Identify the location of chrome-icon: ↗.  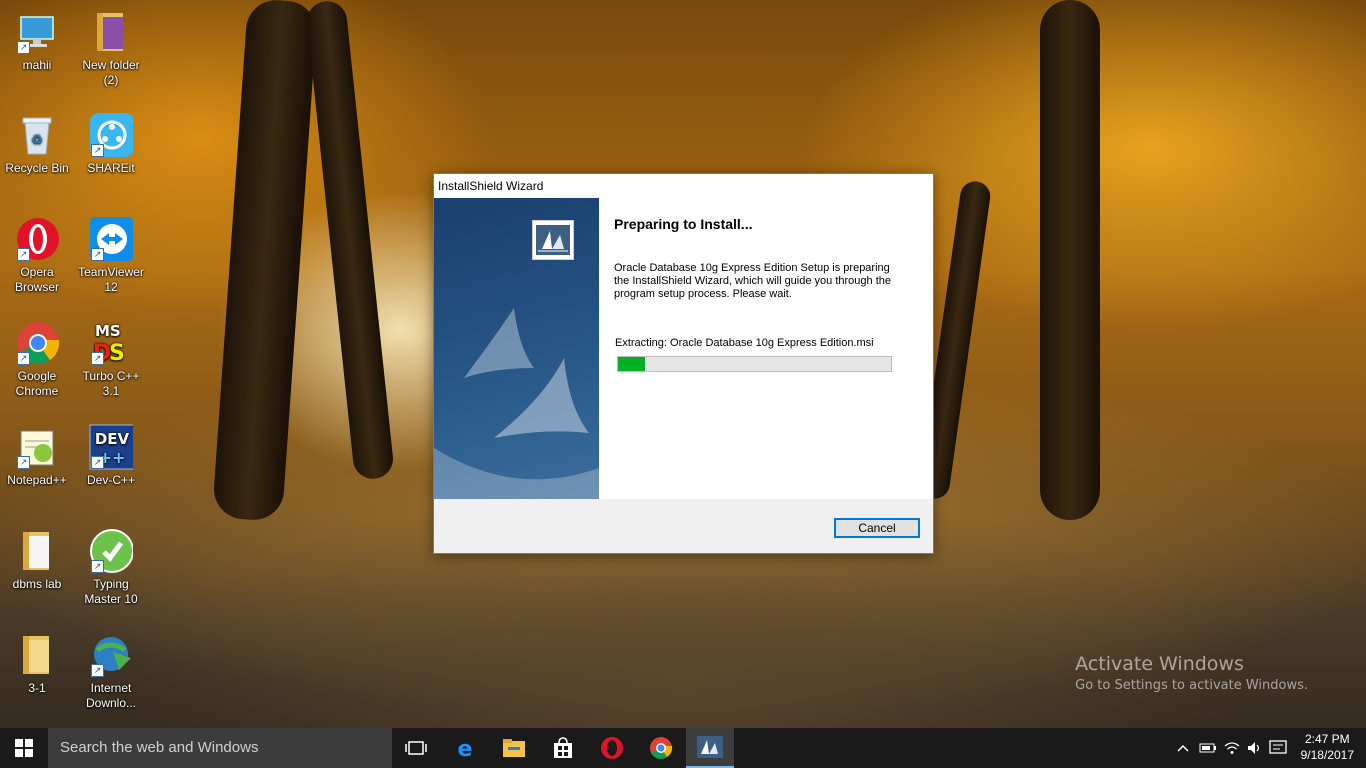
(37, 343).